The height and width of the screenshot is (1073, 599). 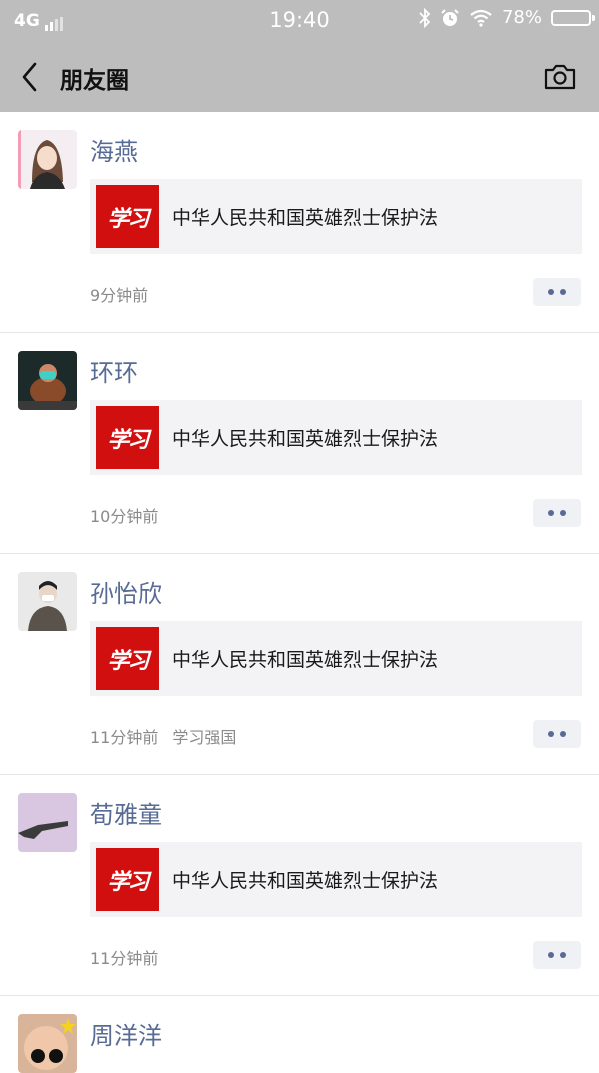 What do you see at coordinates (560, 77) in the screenshot?
I see `camera-icon` at bounding box center [560, 77].